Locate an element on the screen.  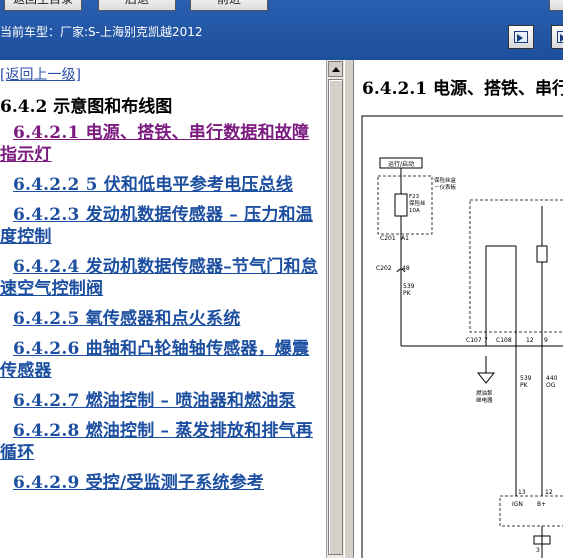
list-item: 6.4.2.5 氧传感器和点火系统 is located at coordinates (163, 319).